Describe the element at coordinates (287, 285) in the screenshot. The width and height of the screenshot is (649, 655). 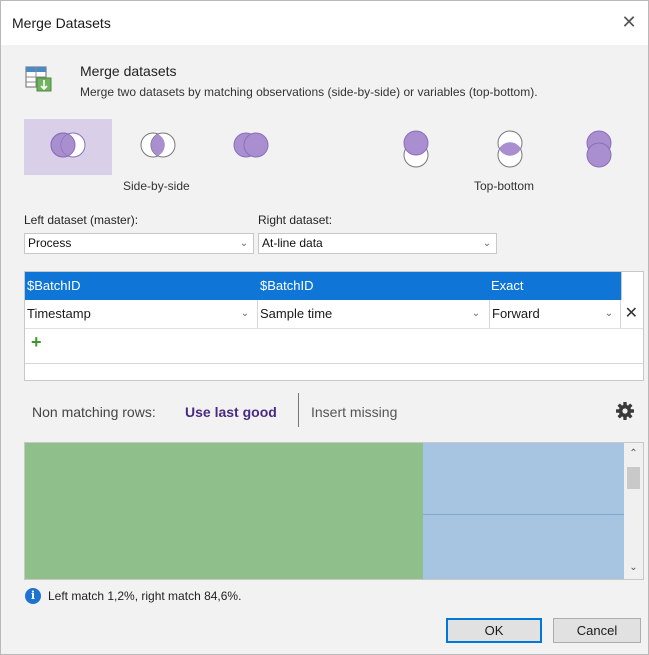
I see `right-key-cell: $BatchID` at that location.